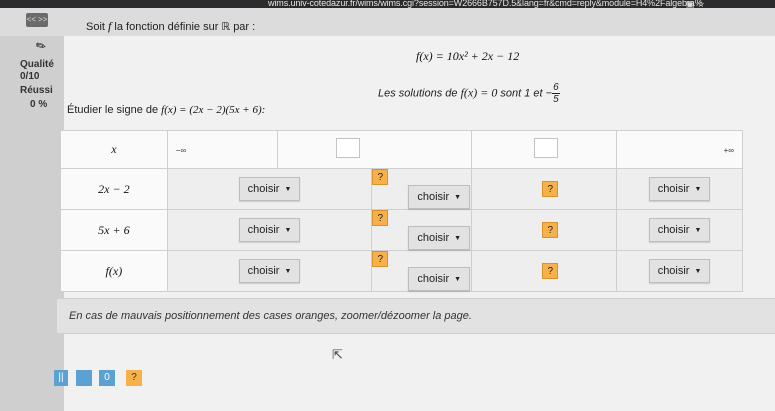 This screenshot has width=775, height=411. Describe the element at coordinates (30, 76) in the screenshot. I see `quality-value: 0/10` at that location.